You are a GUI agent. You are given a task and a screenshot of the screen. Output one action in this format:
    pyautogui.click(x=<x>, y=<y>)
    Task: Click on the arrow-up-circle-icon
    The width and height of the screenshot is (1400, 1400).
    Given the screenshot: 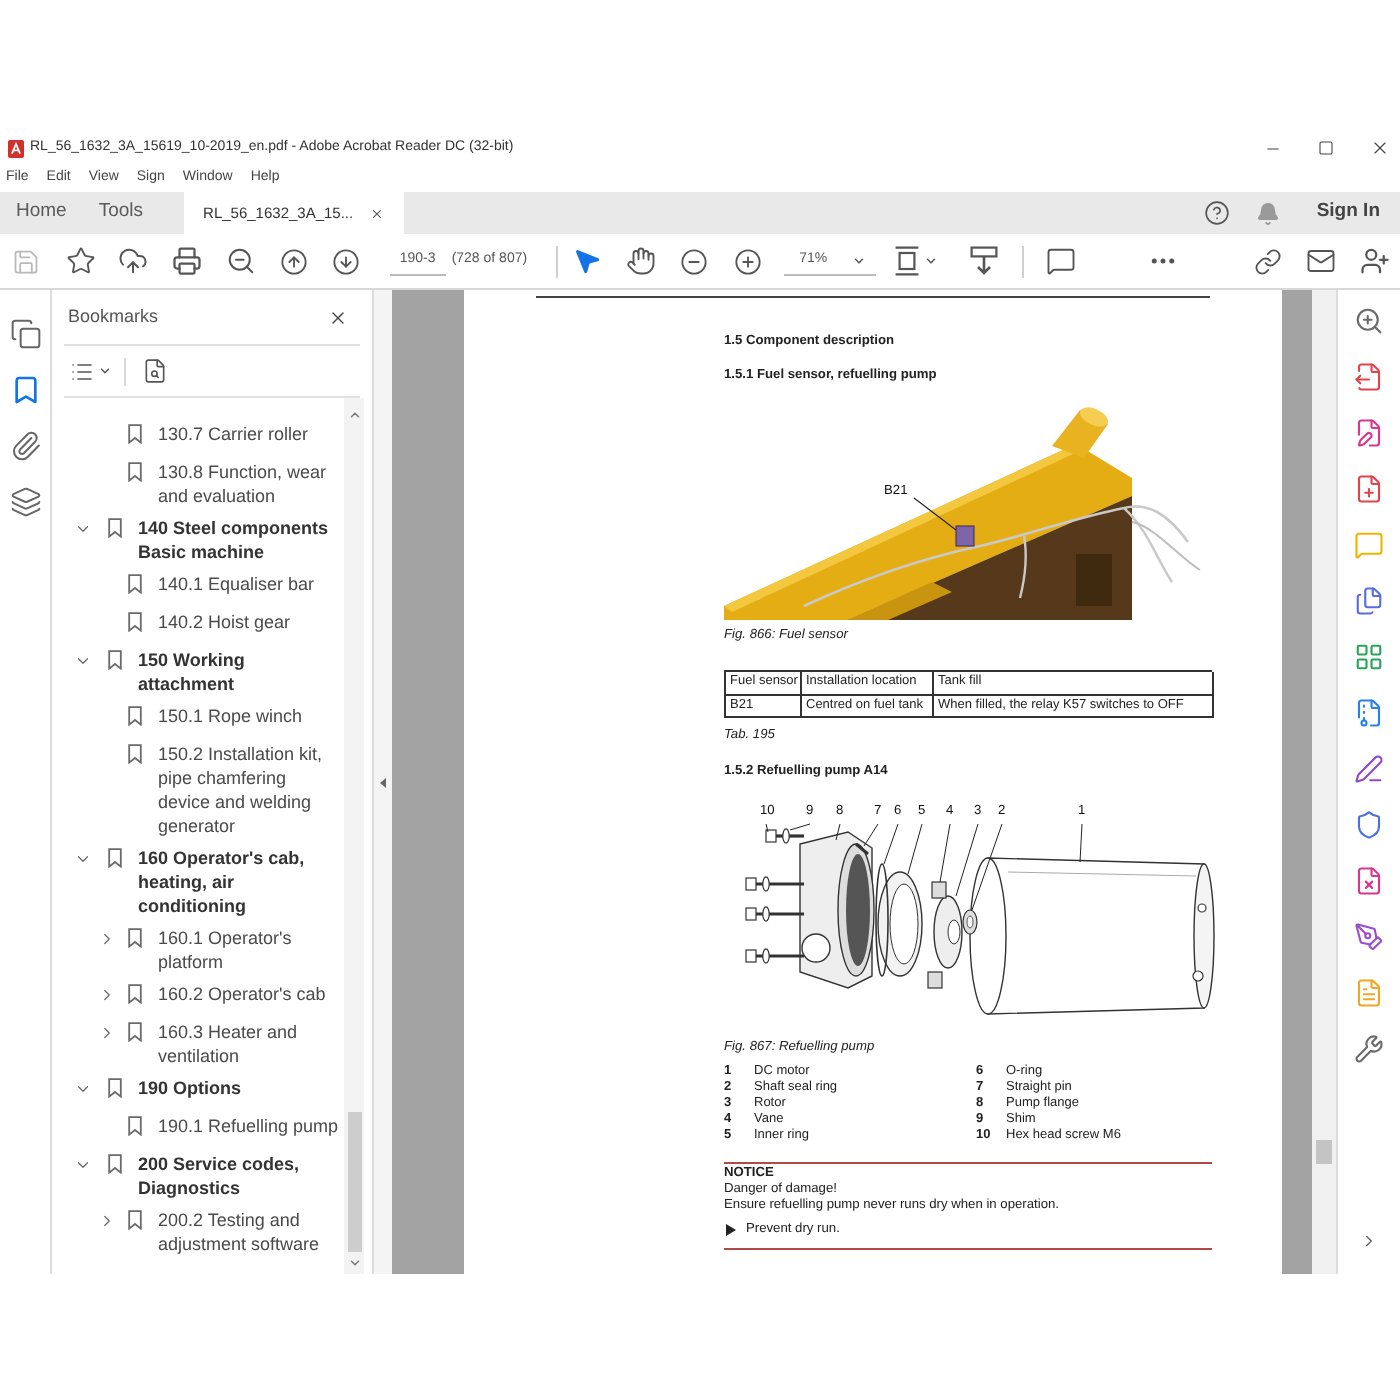 What is the action you would take?
    pyautogui.click(x=293, y=261)
    